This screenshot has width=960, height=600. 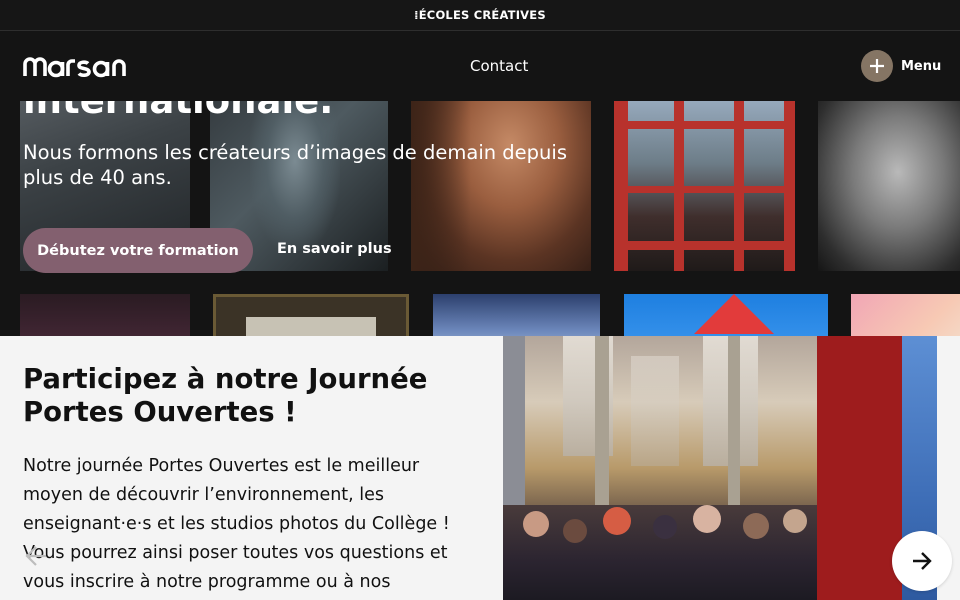 I want to click on arrow-left-icon, so click(x=35, y=555).